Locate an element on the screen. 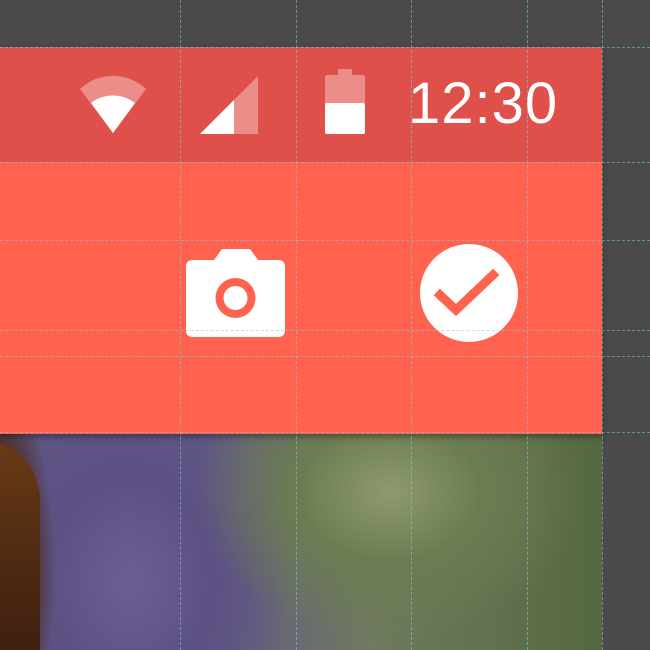  guide-line-vertical is located at coordinates (602, 325).